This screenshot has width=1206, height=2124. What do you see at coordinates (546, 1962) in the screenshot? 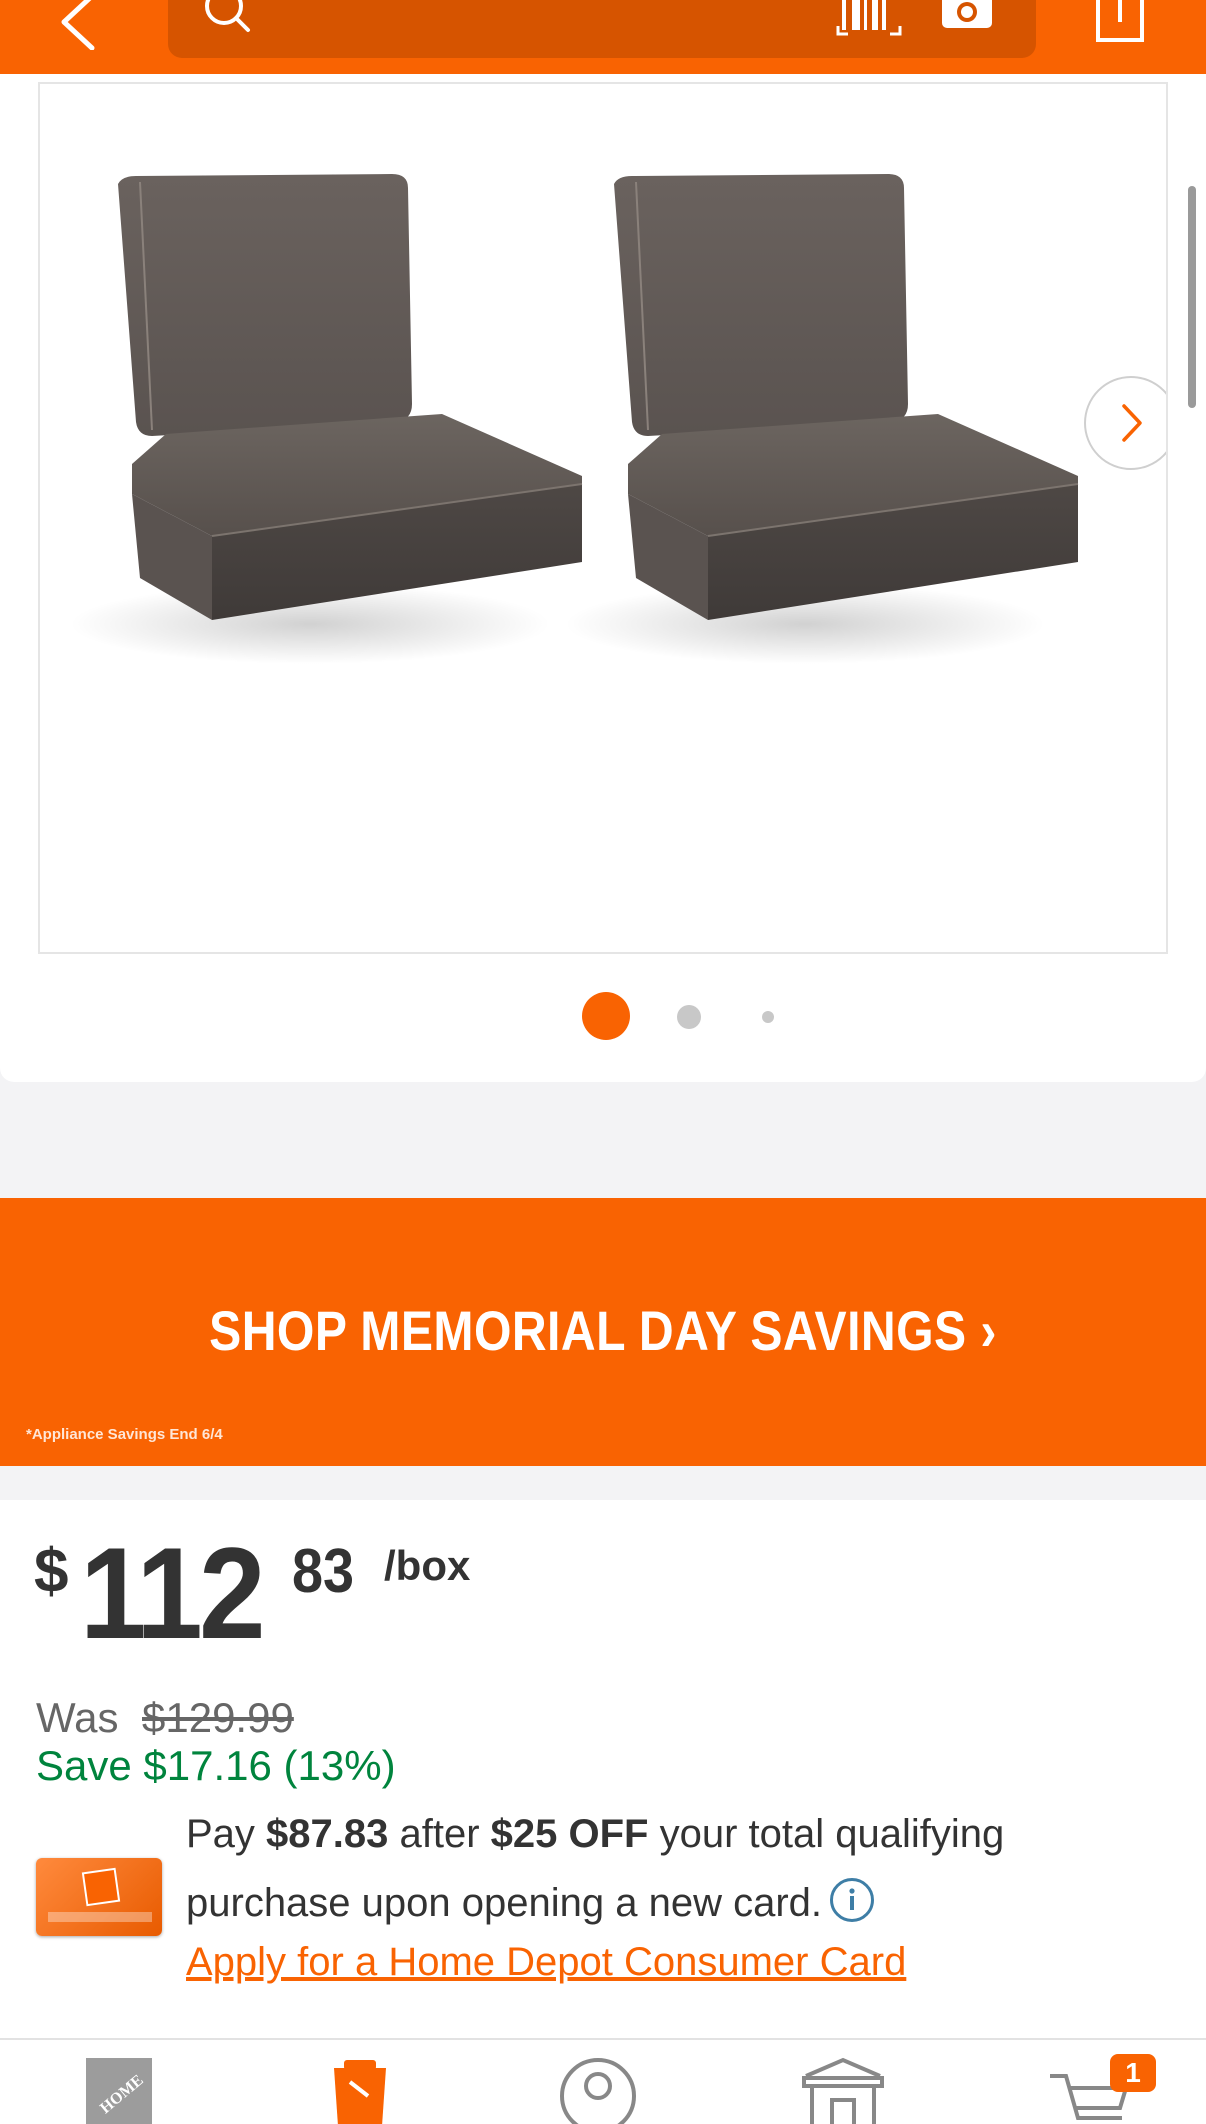
I see `apply-card-link: Apply for a Home Depot Consumer Card` at bounding box center [546, 1962].